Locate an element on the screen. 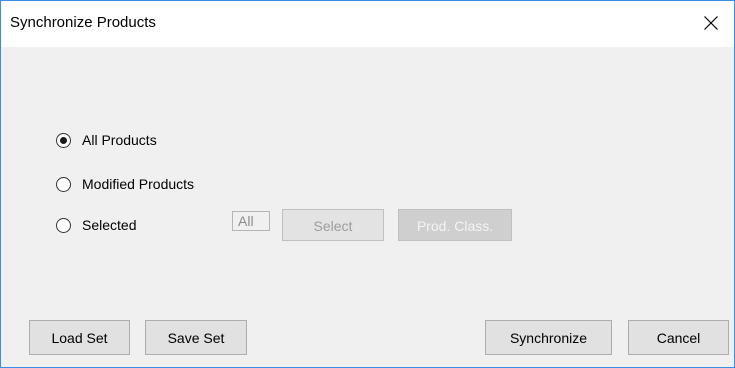 This screenshot has height=368, width=735. radio-selected: Selected is located at coordinates (96, 225).